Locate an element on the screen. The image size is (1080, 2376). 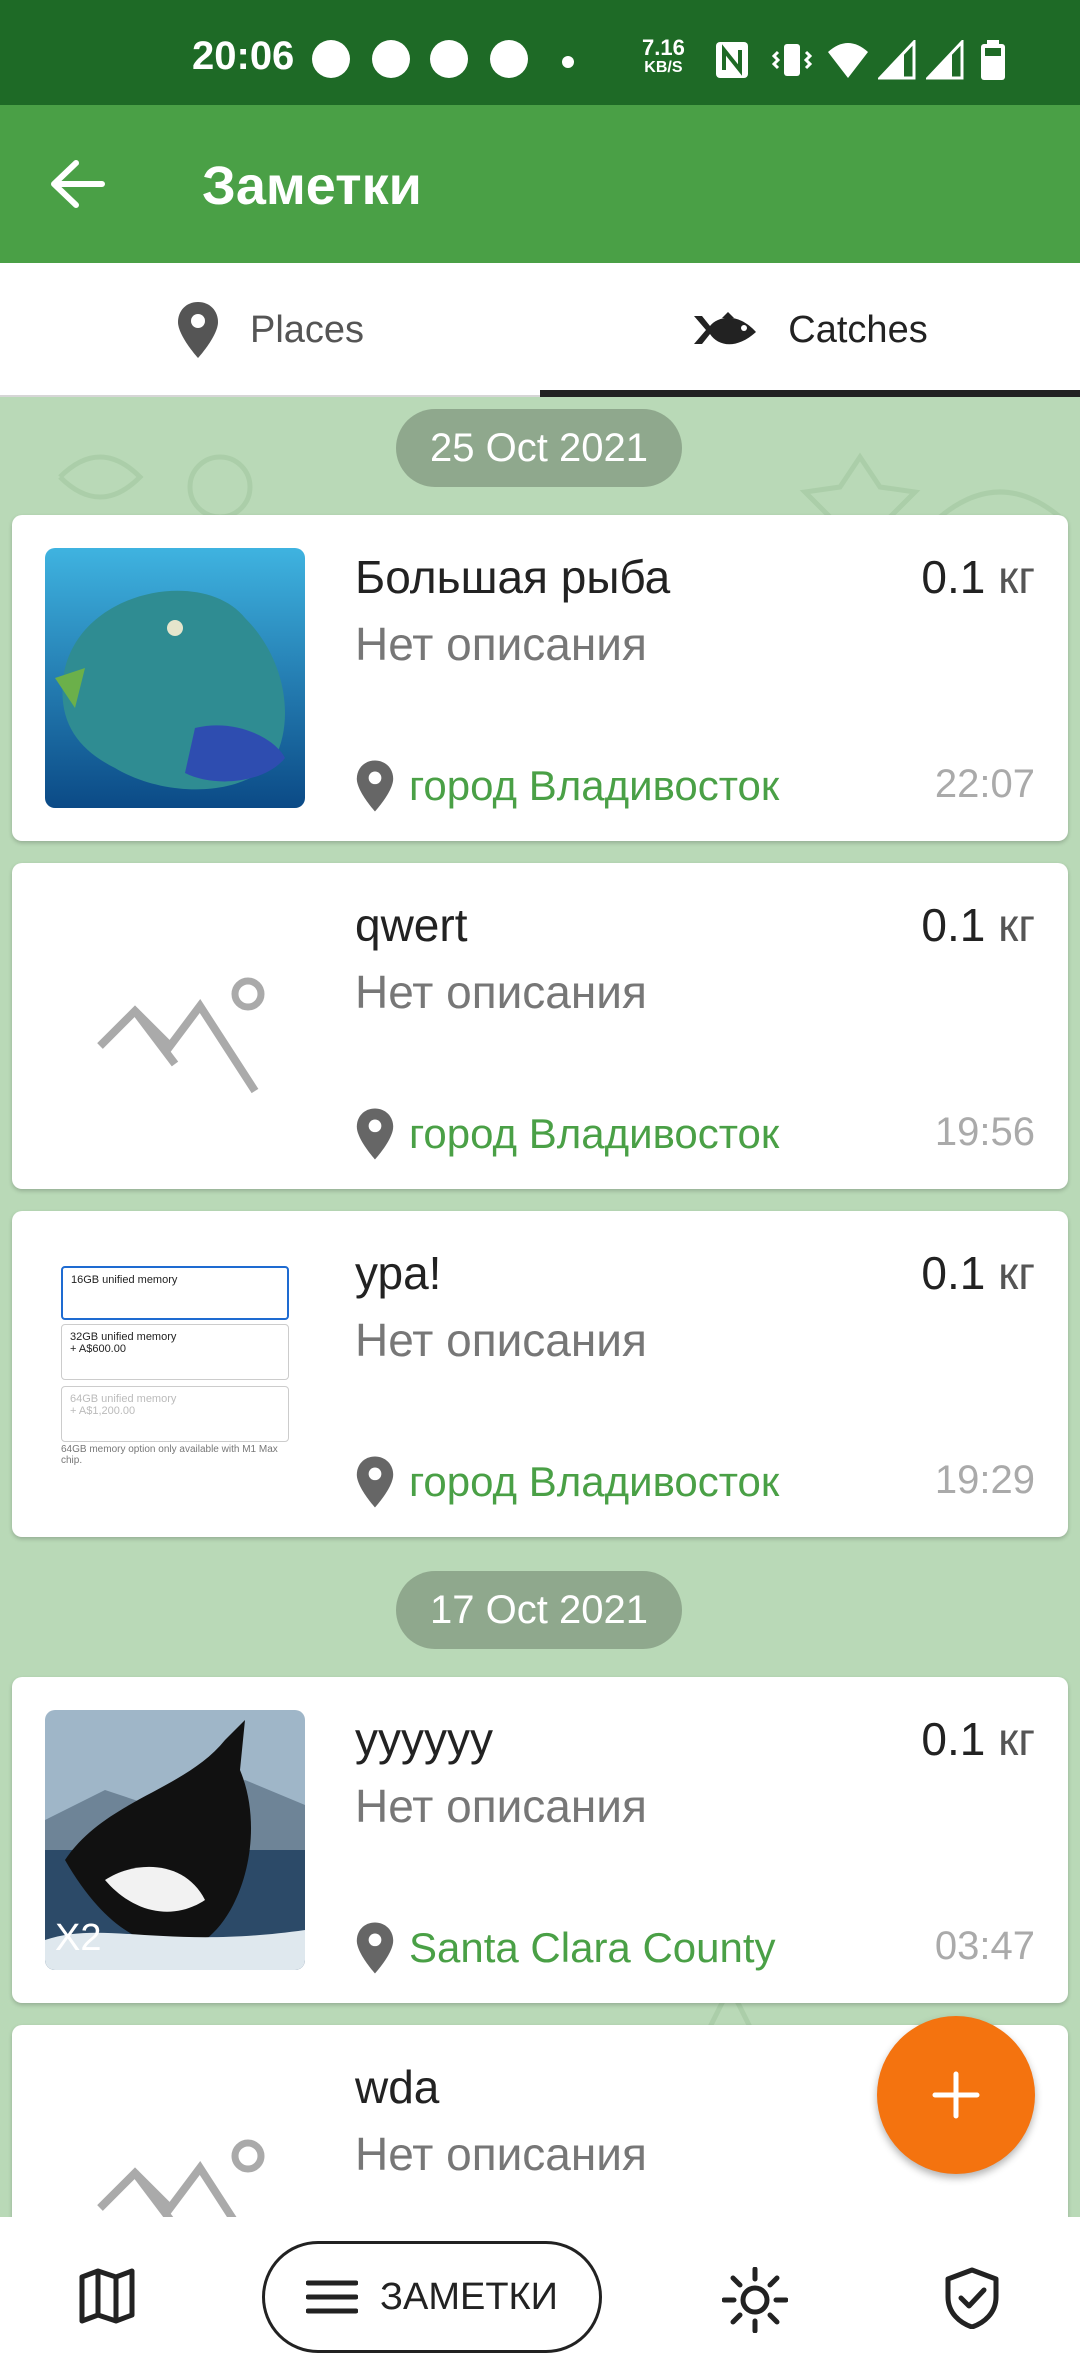
notification-dot-icon is located at coordinates (568, 62).